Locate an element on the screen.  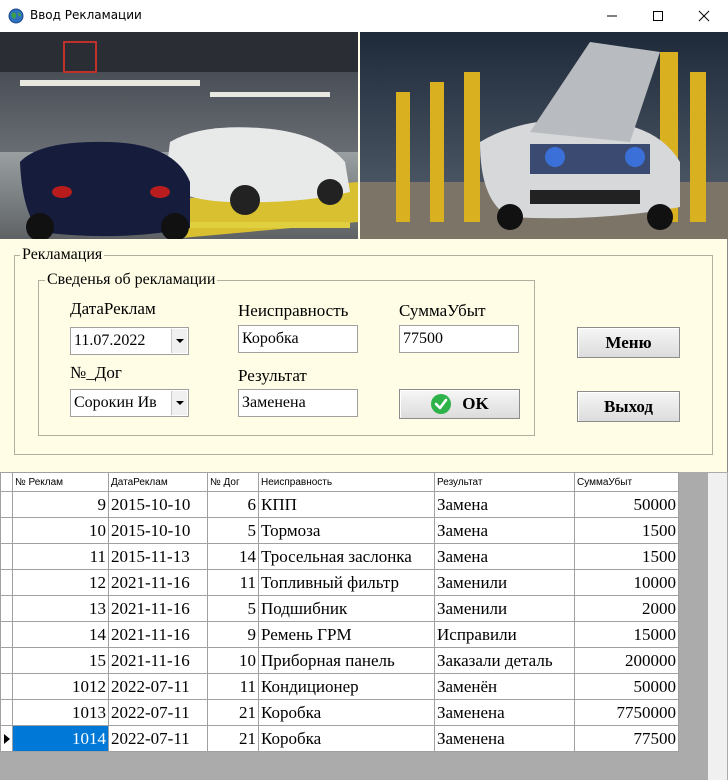
column-header: СуммаУбыт is located at coordinates (626, 482).